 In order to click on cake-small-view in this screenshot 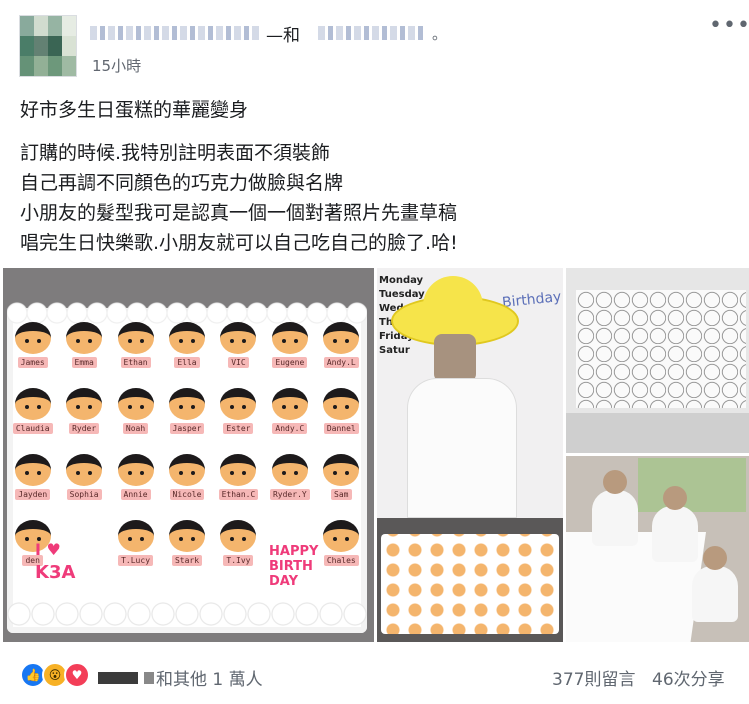, I will do `click(470, 584)`.